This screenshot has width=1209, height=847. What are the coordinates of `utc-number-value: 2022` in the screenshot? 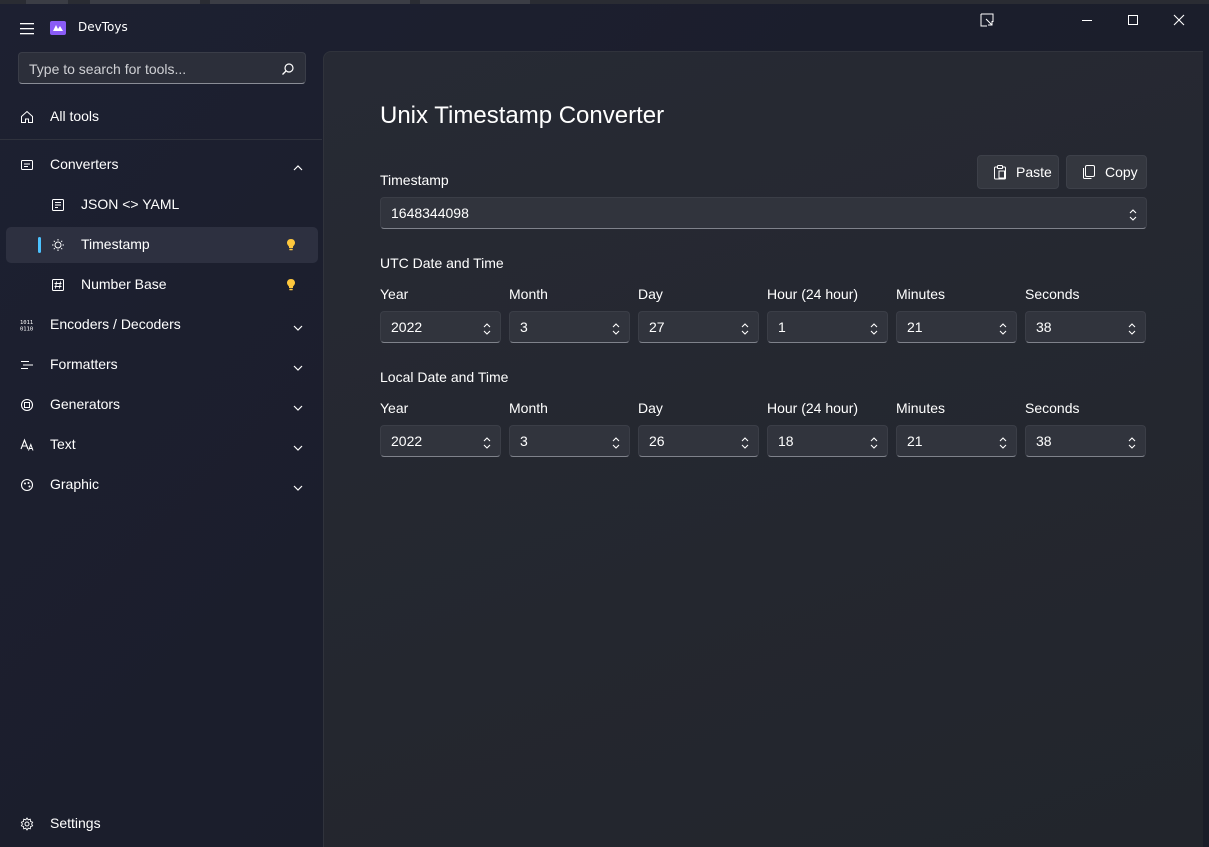 It's located at (407, 327).